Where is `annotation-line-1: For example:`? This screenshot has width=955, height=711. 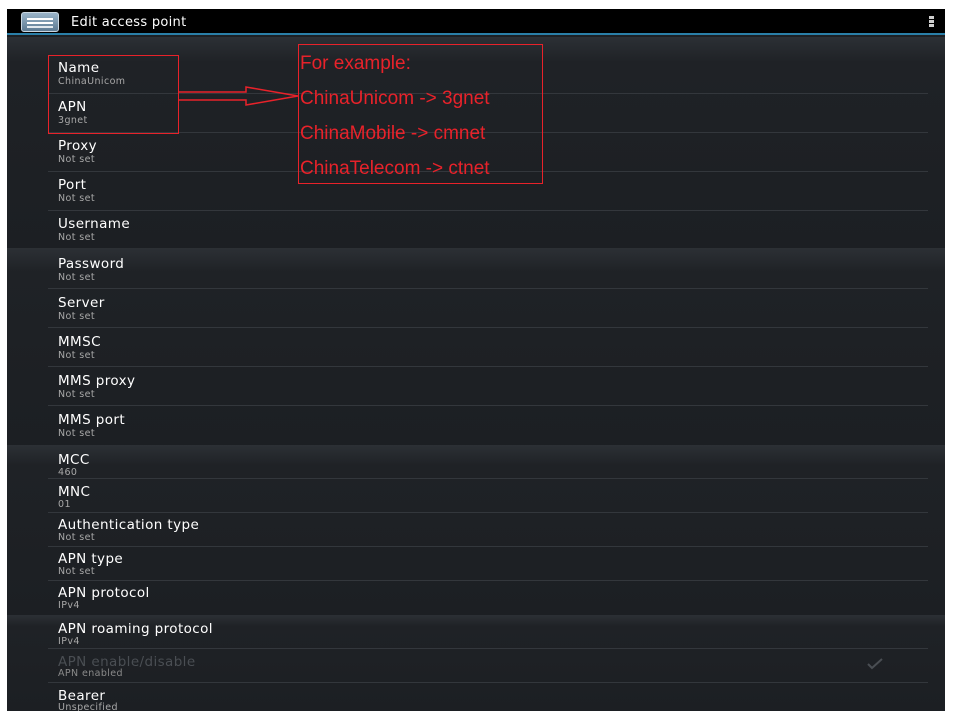 annotation-line-1: For example: is located at coordinates (355, 63).